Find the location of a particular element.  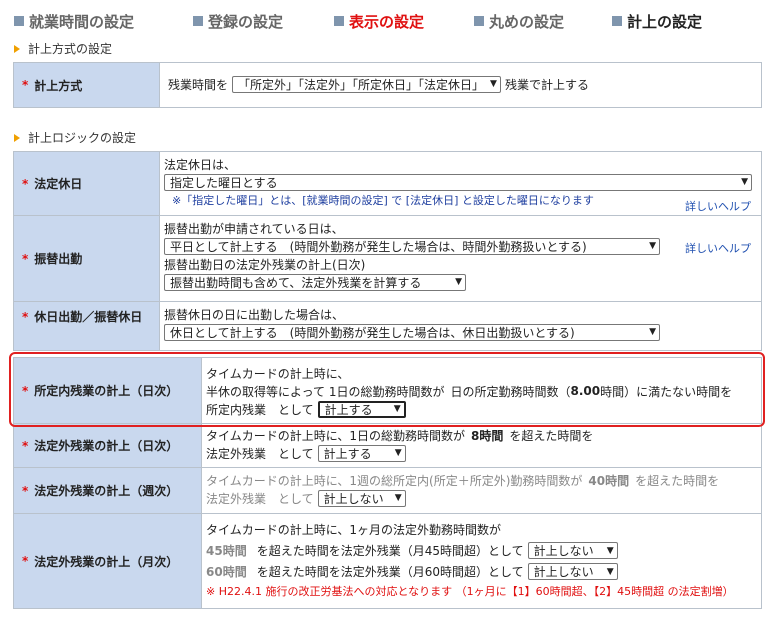

legal-monthly-select-60: 計上しない ▼ is located at coordinates (572, 571).